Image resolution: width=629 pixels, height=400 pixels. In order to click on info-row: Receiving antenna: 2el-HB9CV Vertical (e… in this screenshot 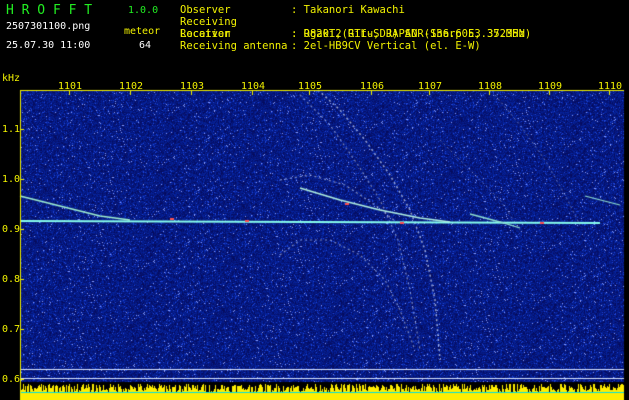, I will do `click(330, 46)`.